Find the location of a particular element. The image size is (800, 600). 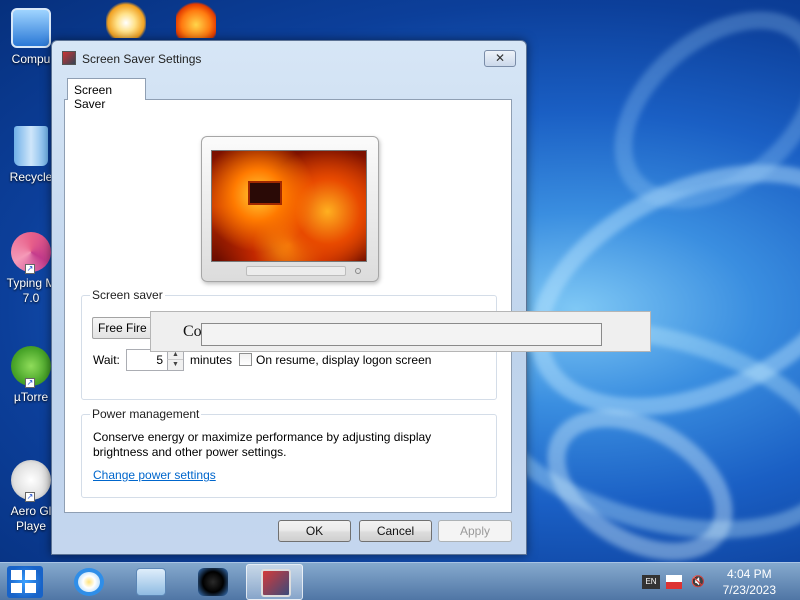

progress-popup: Co ll l hal is located at coordinates (400, 331).